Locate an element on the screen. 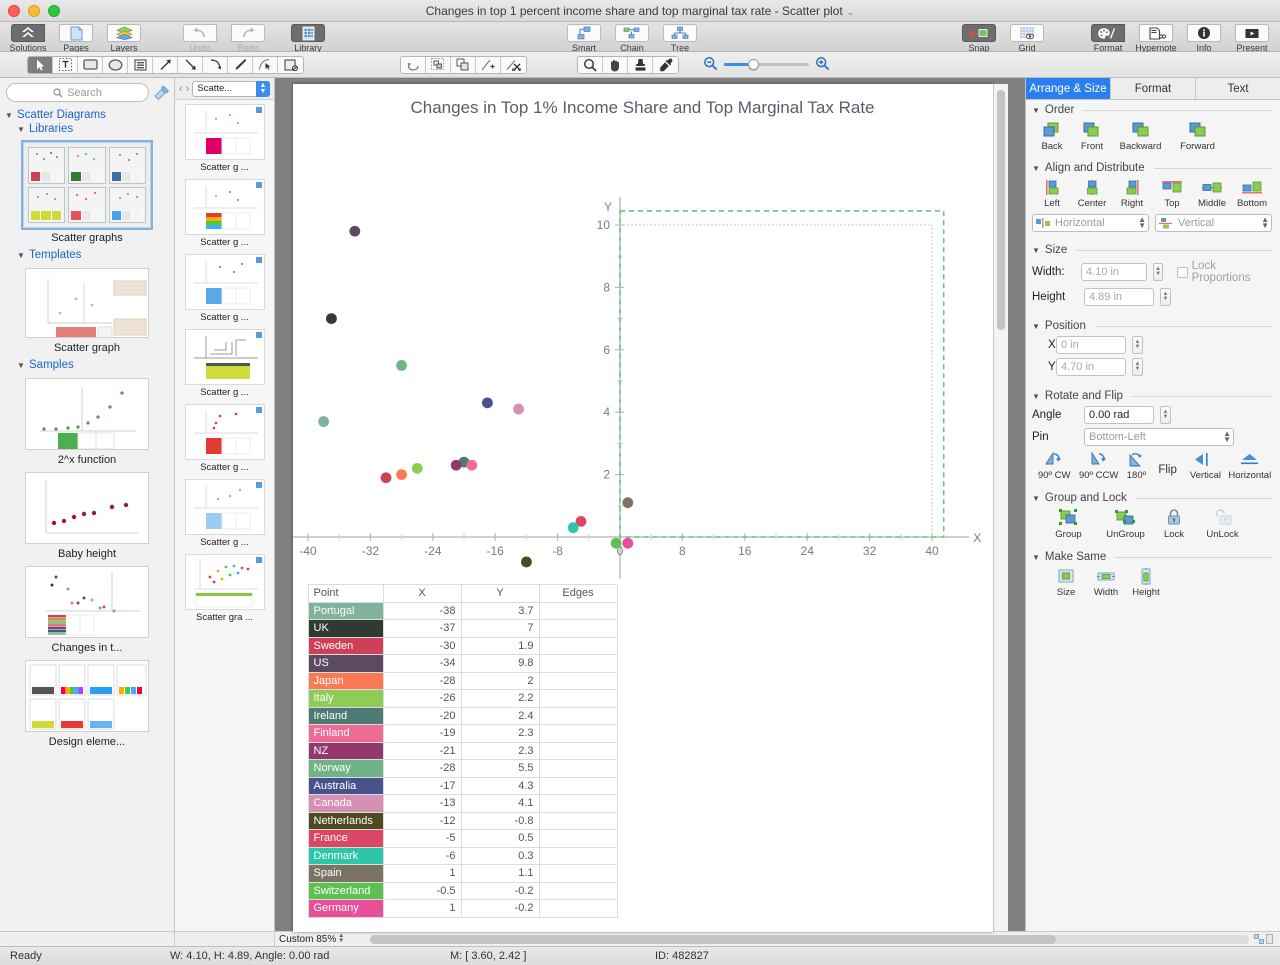 The height and width of the screenshot is (965, 1280). cell-x: -6 is located at coordinates (422, 855).